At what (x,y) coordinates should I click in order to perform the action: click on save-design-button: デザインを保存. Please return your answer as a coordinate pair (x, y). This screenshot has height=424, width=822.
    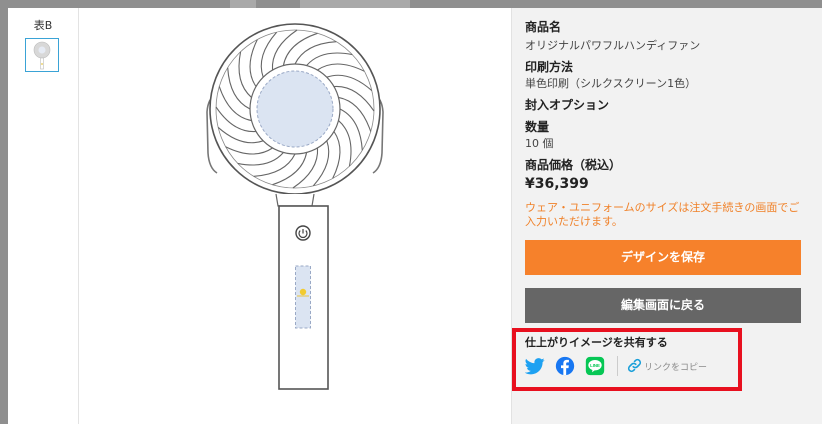
    Looking at the image, I should click on (663, 257).